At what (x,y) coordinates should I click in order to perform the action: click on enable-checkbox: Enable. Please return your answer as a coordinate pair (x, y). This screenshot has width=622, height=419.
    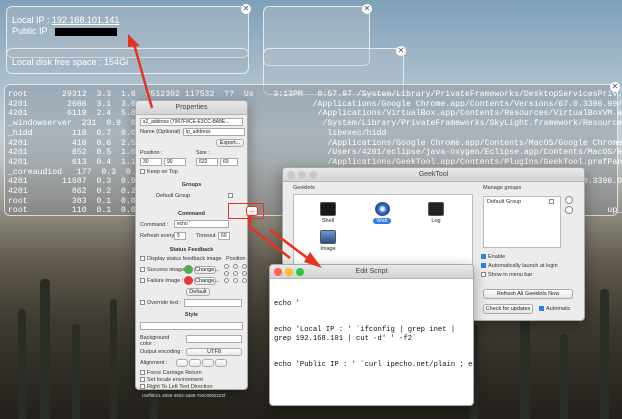
    Looking at the image, I should click on (493, 257).